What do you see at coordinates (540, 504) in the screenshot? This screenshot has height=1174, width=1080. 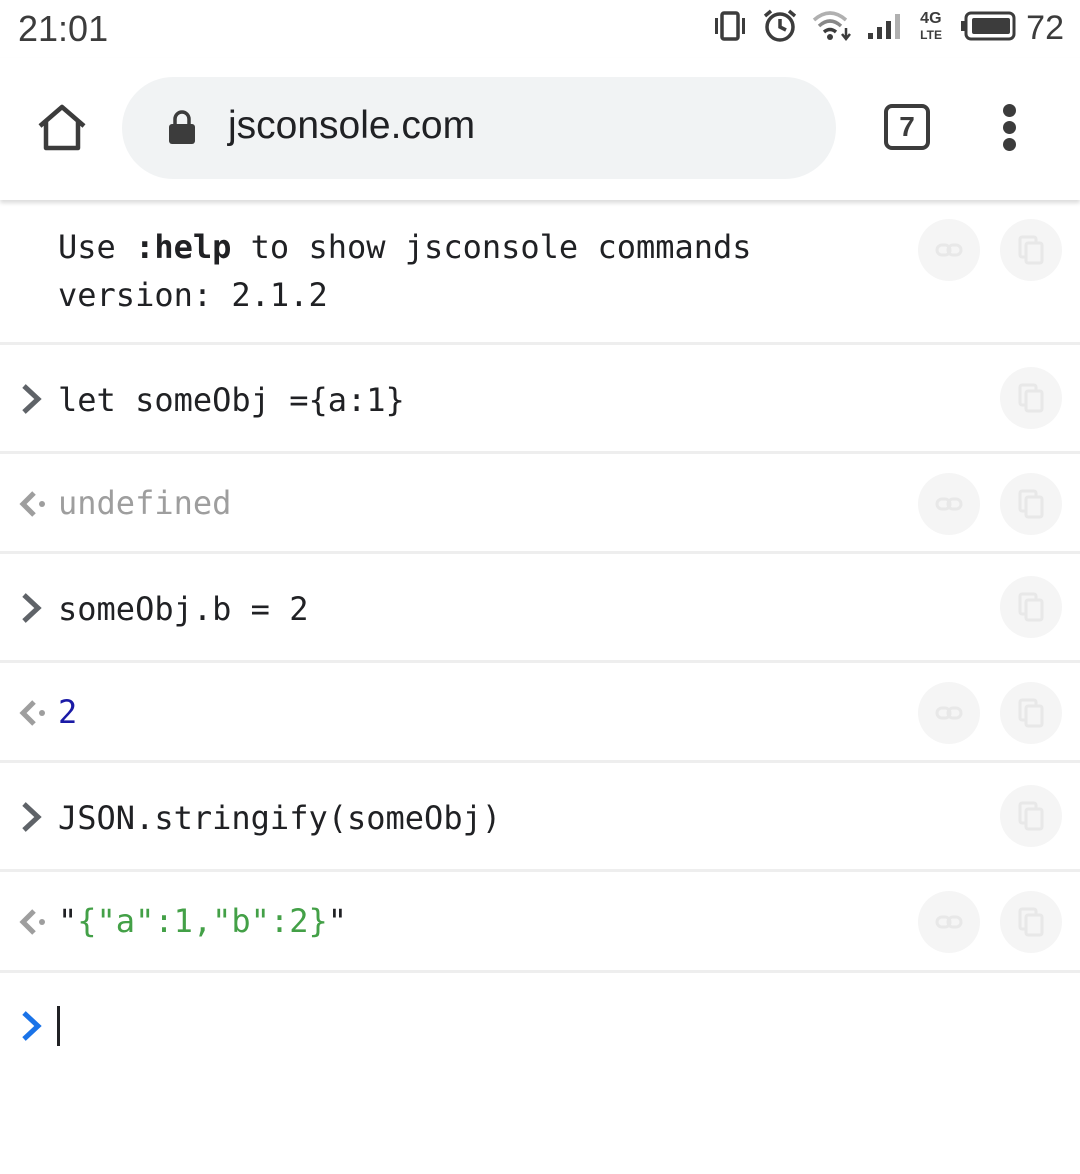 I see `console-output-entry: undefined` at bounding box center [540, 504].